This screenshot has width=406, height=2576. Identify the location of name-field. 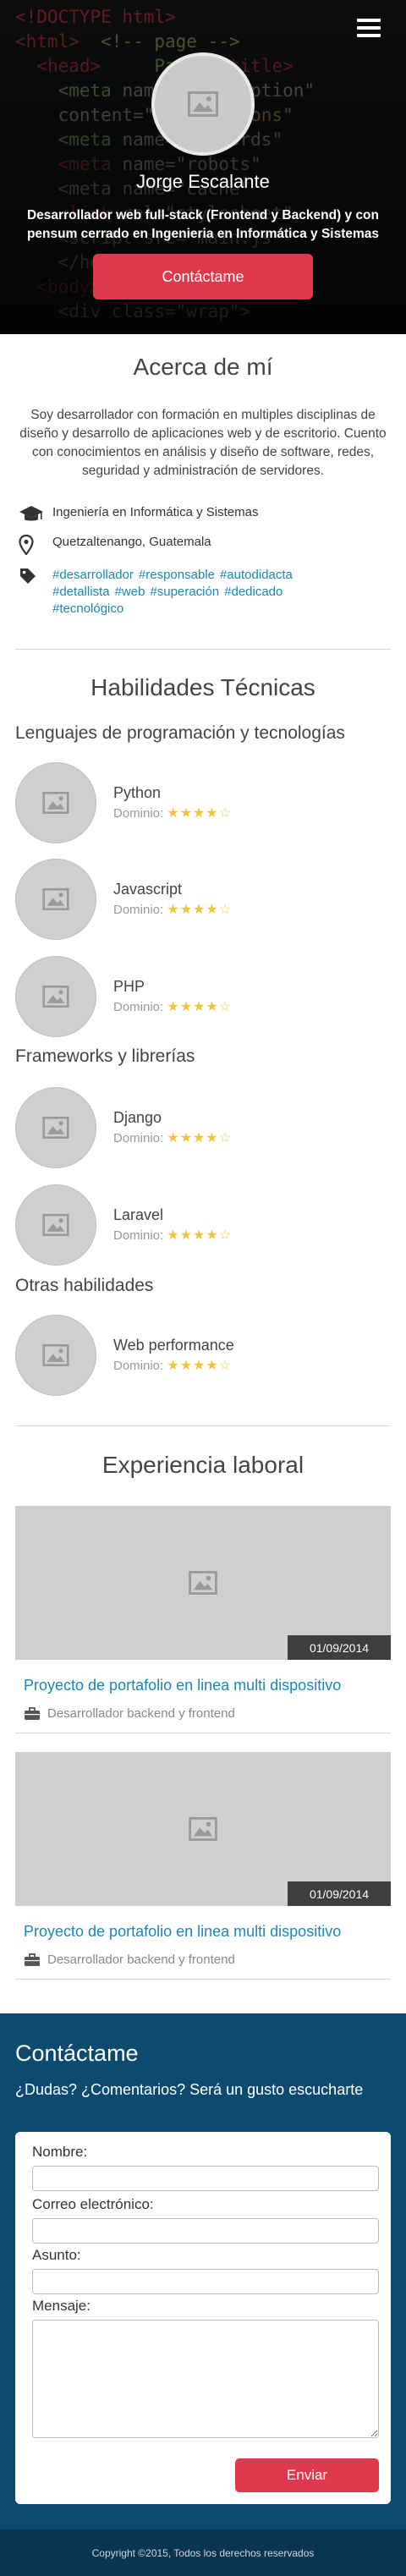
(206, 2178).